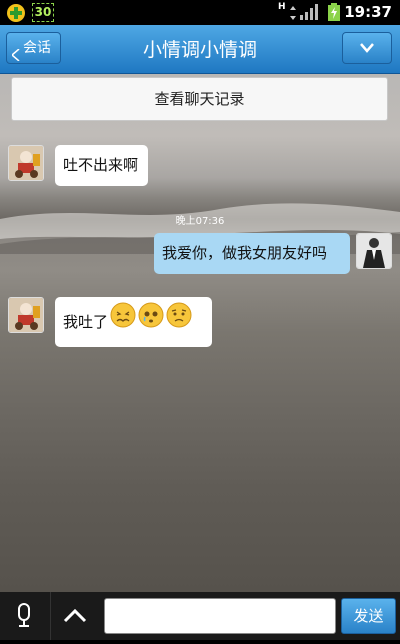 This screenshot has width=400, height=644. I want to click on back-arrow-icon, so click(15, 57).